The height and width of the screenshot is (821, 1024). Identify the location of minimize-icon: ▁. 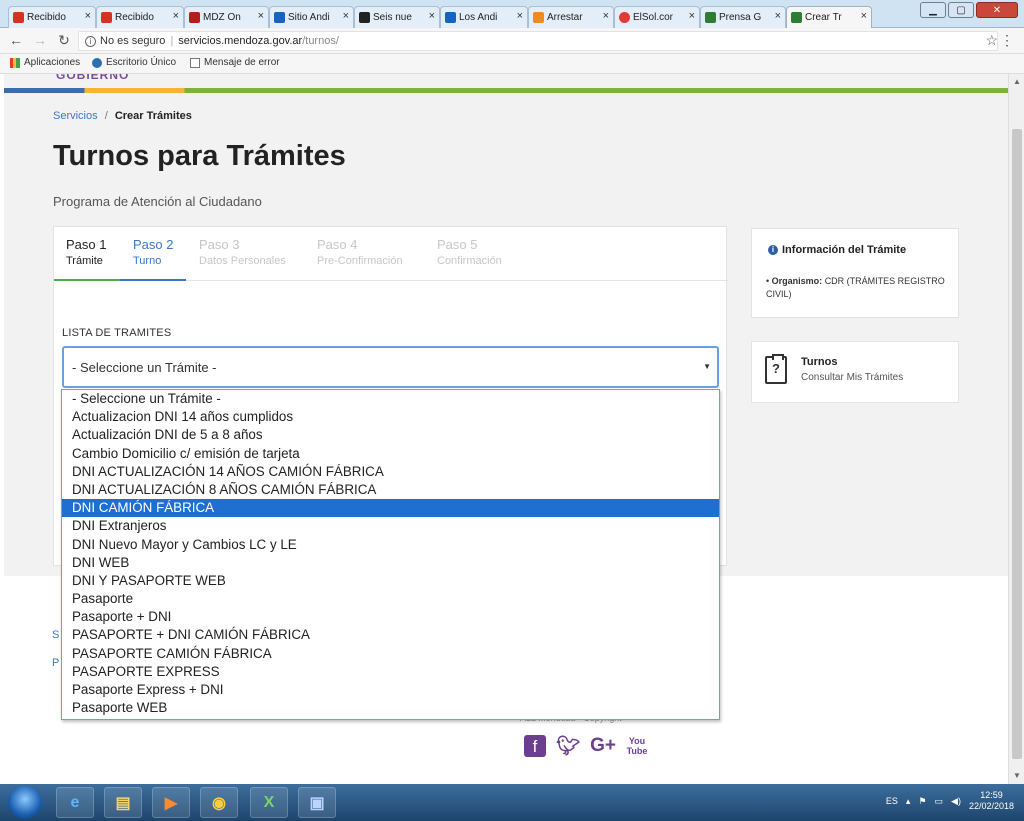
(933, 10).